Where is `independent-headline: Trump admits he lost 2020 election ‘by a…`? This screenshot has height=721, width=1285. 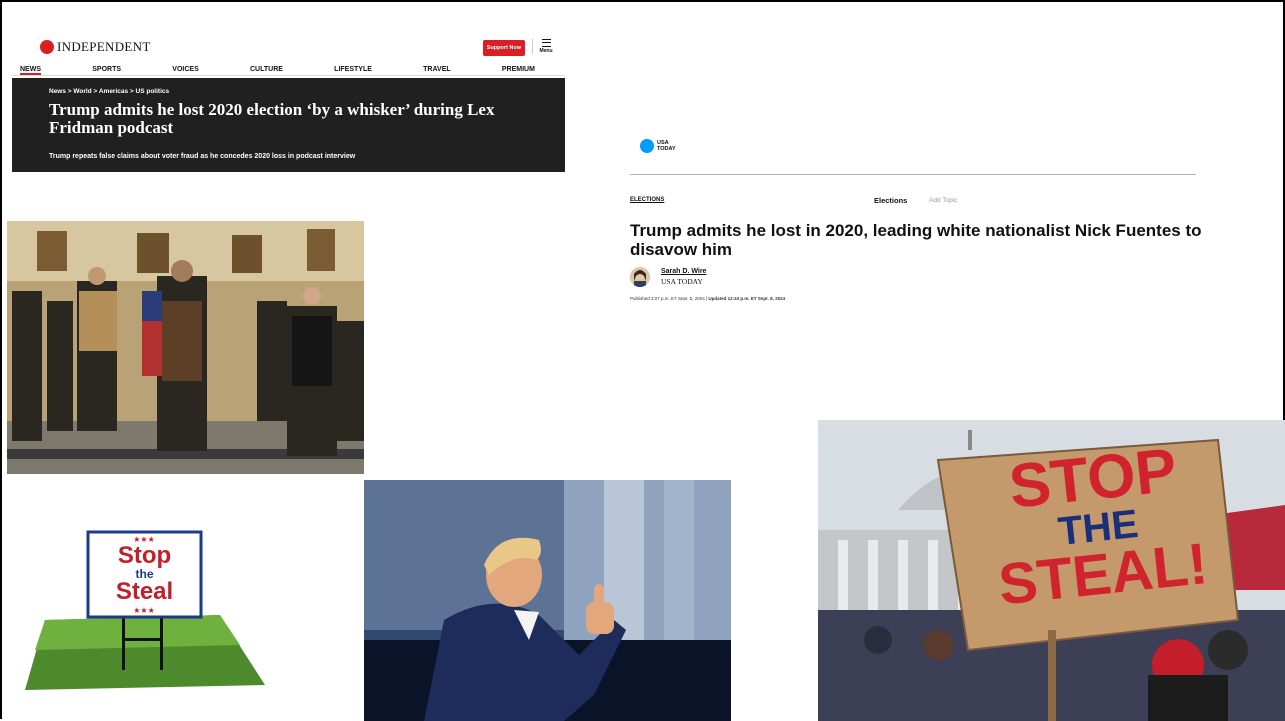 independent-headline: Trump admits he lost 2020 election ‘by a… is located at coordinates (272, 118).